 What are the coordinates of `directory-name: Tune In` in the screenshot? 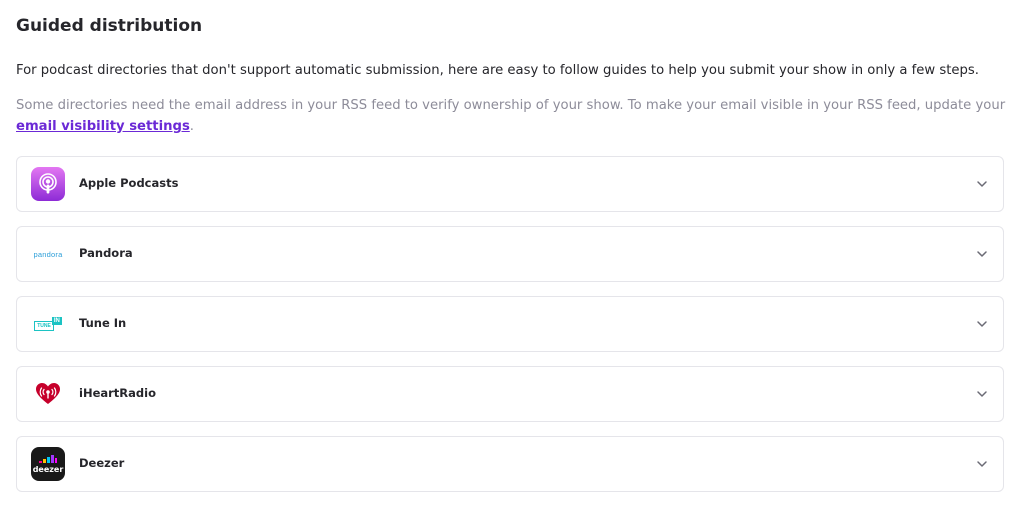 It's located at (103, 323).